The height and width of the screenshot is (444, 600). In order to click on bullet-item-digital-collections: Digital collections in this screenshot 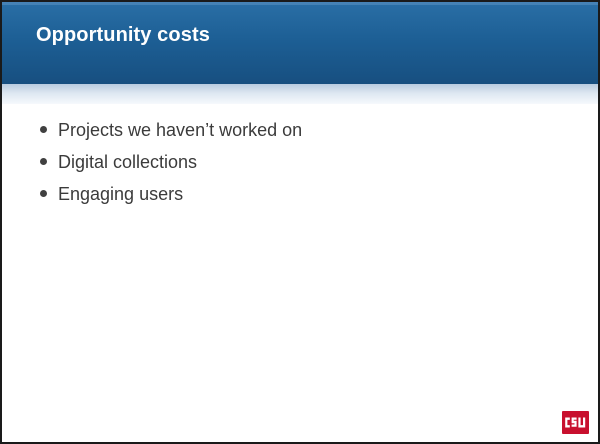, I will do `click(170, 162)`.